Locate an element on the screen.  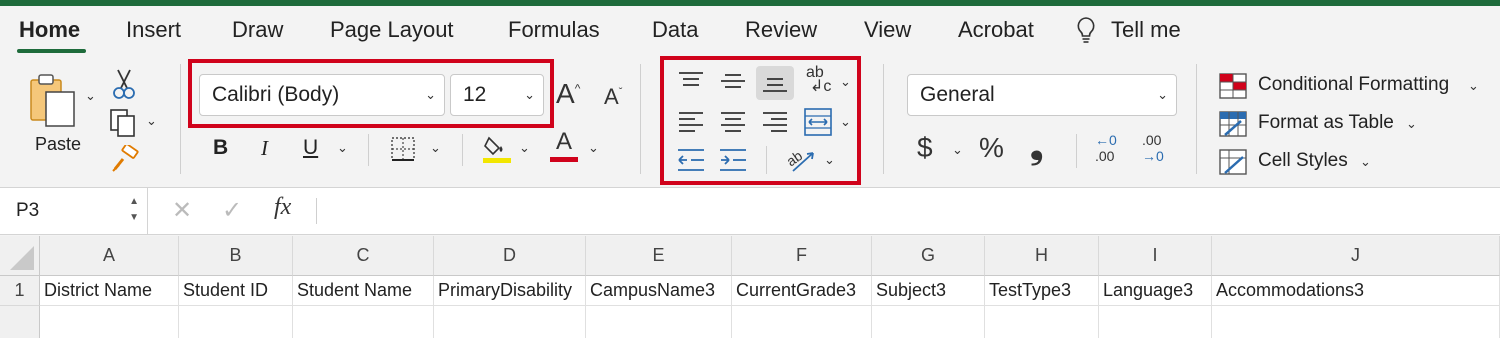
fill-color-chevron-icon: ⌄ is located at coordinates (524, 148).